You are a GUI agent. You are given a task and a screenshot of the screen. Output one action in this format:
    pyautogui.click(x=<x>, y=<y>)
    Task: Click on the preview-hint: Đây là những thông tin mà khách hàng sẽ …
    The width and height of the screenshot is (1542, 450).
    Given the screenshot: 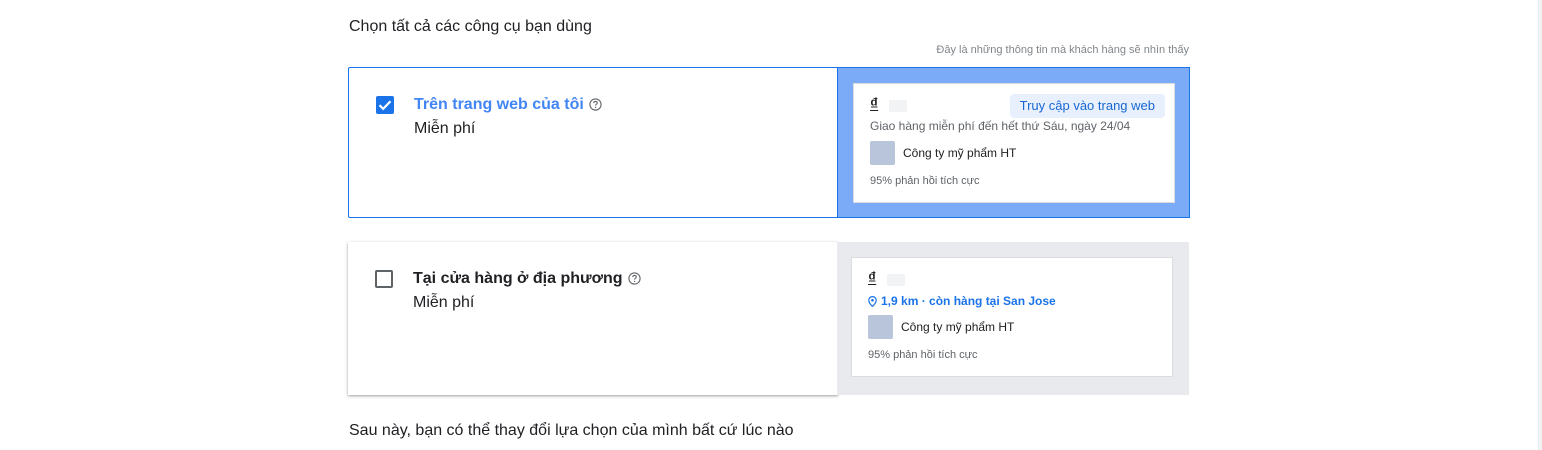 What is the action you would take?
    pyautogui.click(x=1062, y=50)
    